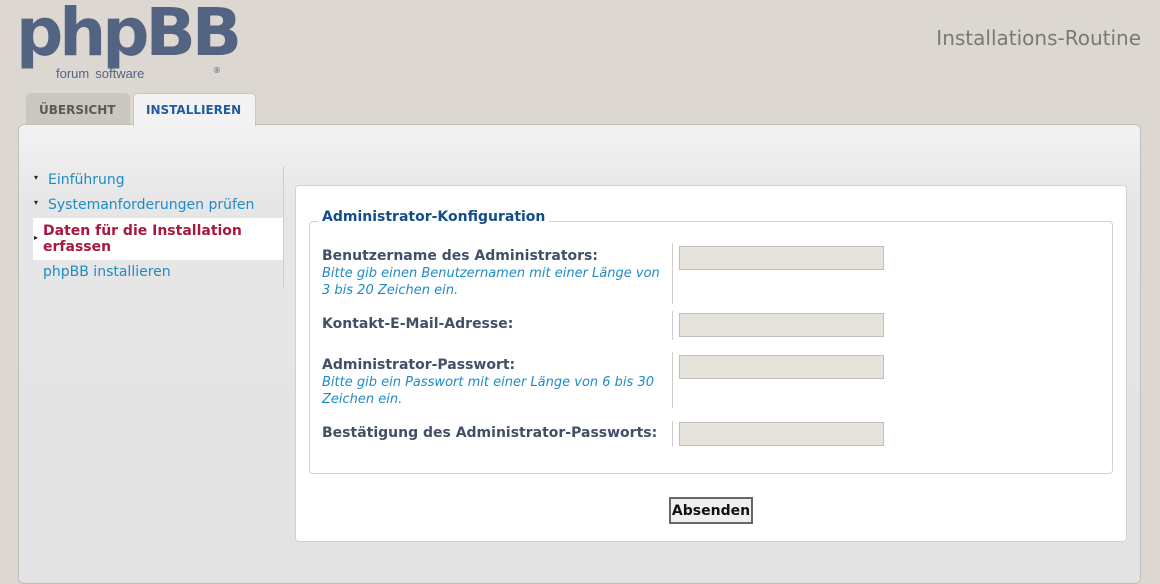 The image size is (1160, 584). I want to click on phpbb-logo: phpBB forum software ®, so click(129, 42).